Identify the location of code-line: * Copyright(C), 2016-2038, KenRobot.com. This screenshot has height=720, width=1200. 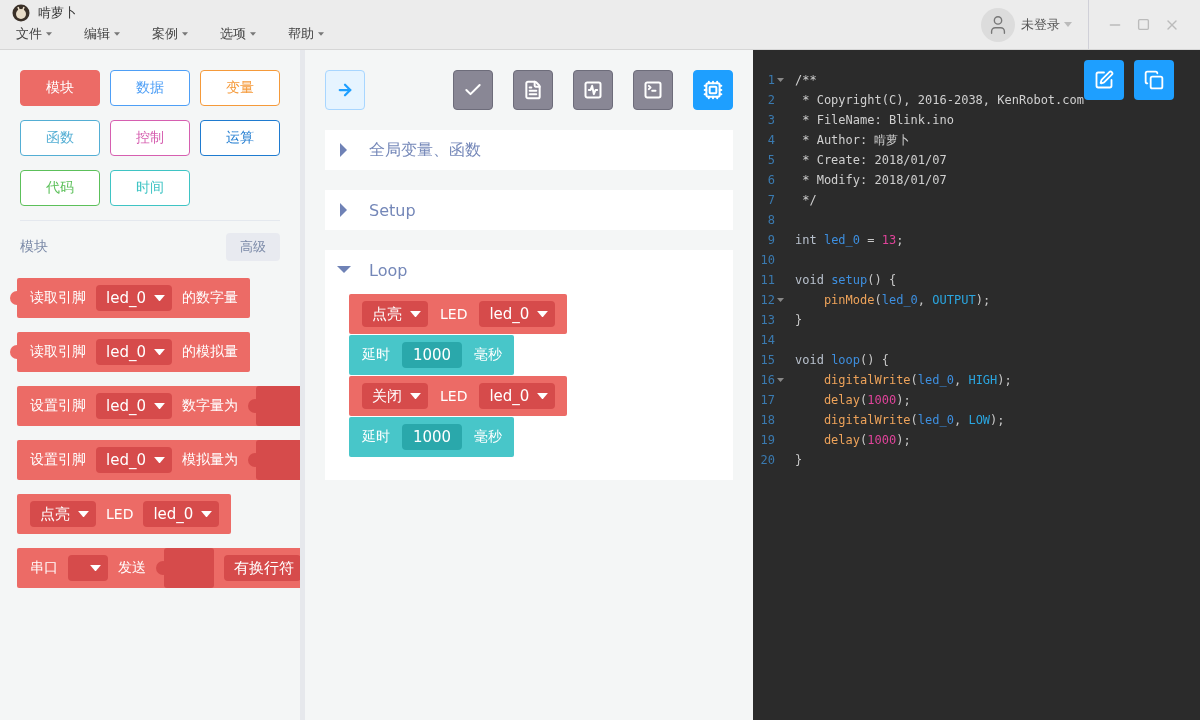
(942, 100).